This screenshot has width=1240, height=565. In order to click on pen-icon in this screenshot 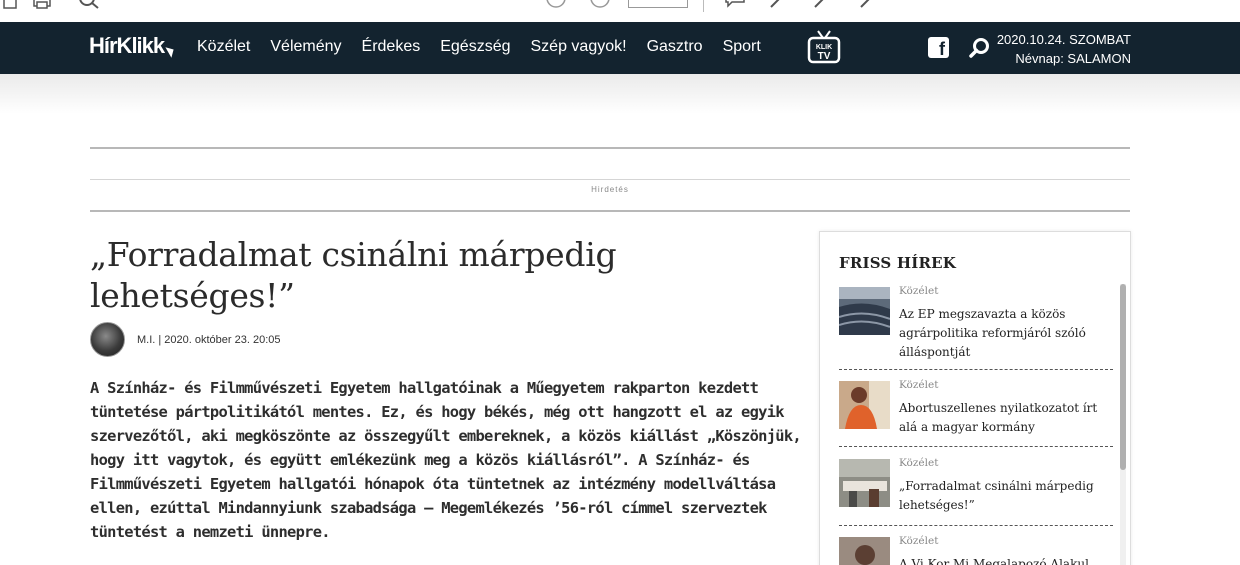, I will do `click(779, 5)`.